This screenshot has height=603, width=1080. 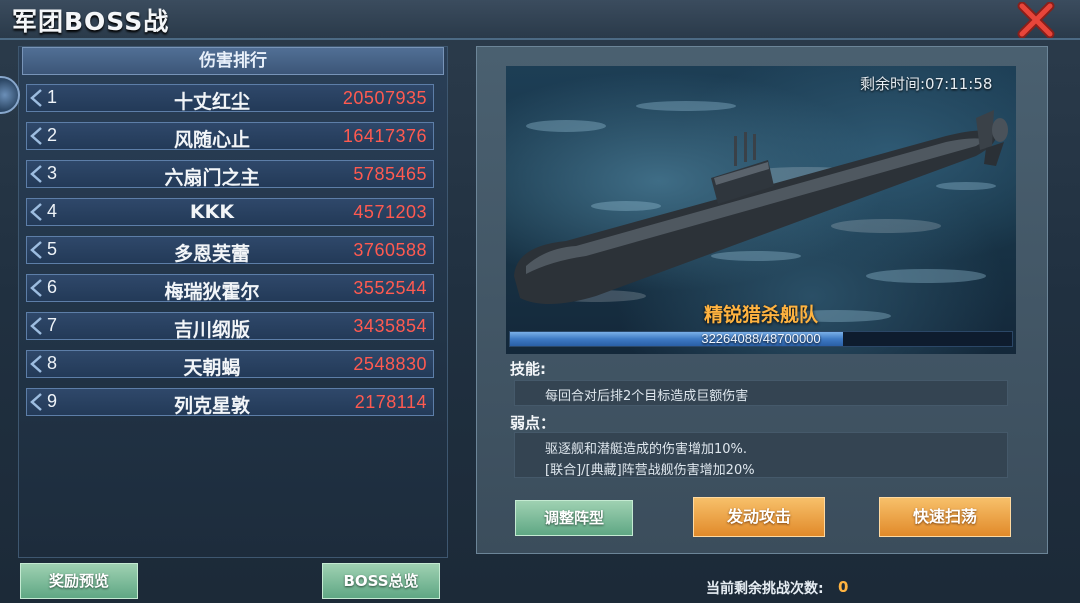 I want to click on title-bar: 军团BOSS战, so click(x=540, y=20).